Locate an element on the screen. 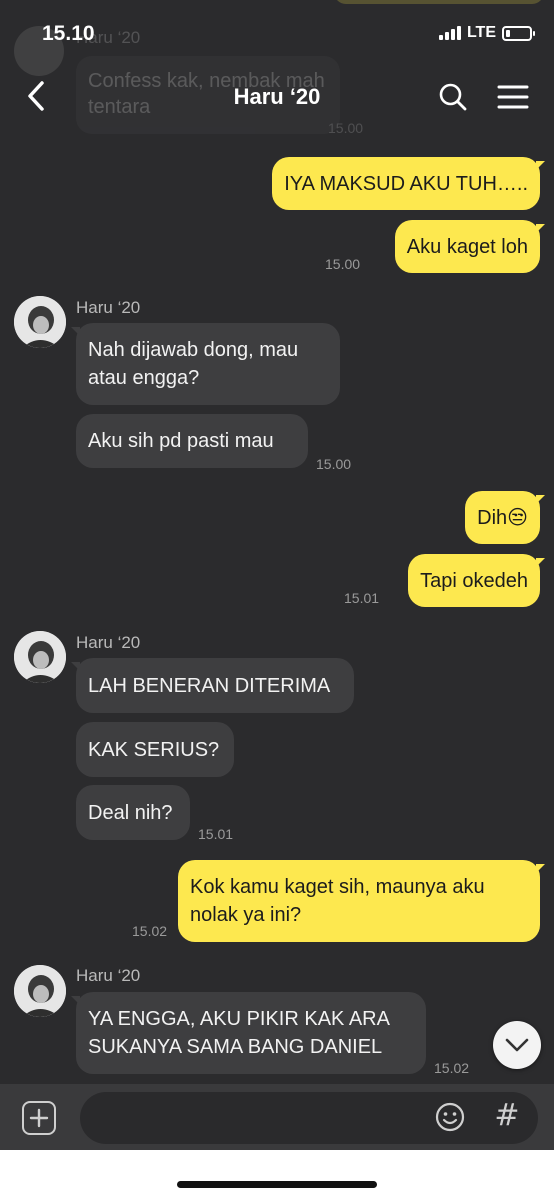 The width and height of the screenshot is (554, 1200). menu-button is located at coordinates (513, 97).